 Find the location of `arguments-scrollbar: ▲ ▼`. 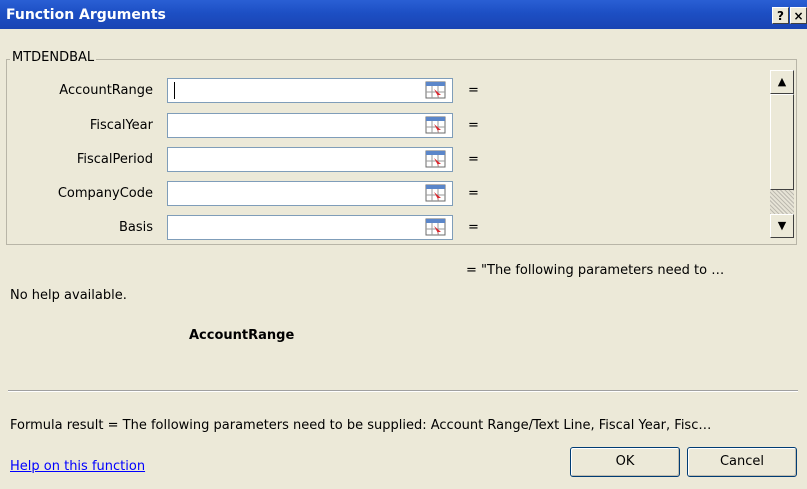

arguments-scrollbar: ▲ ▼ is located at coordinates (782, 154).